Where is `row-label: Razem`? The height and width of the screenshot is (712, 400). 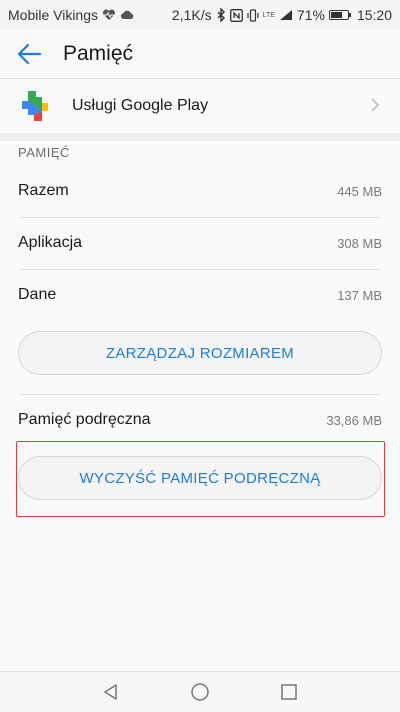
row-label: Razem is located at coordinates (43, 190).